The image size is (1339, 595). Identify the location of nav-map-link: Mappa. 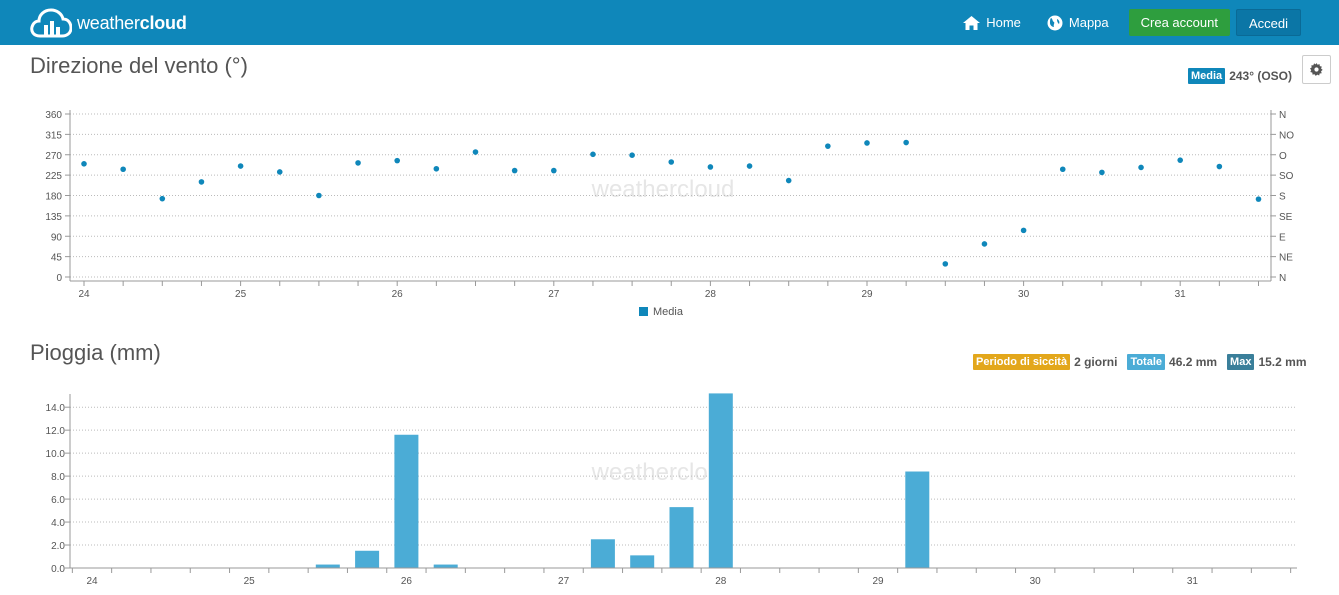
(1078, 23).